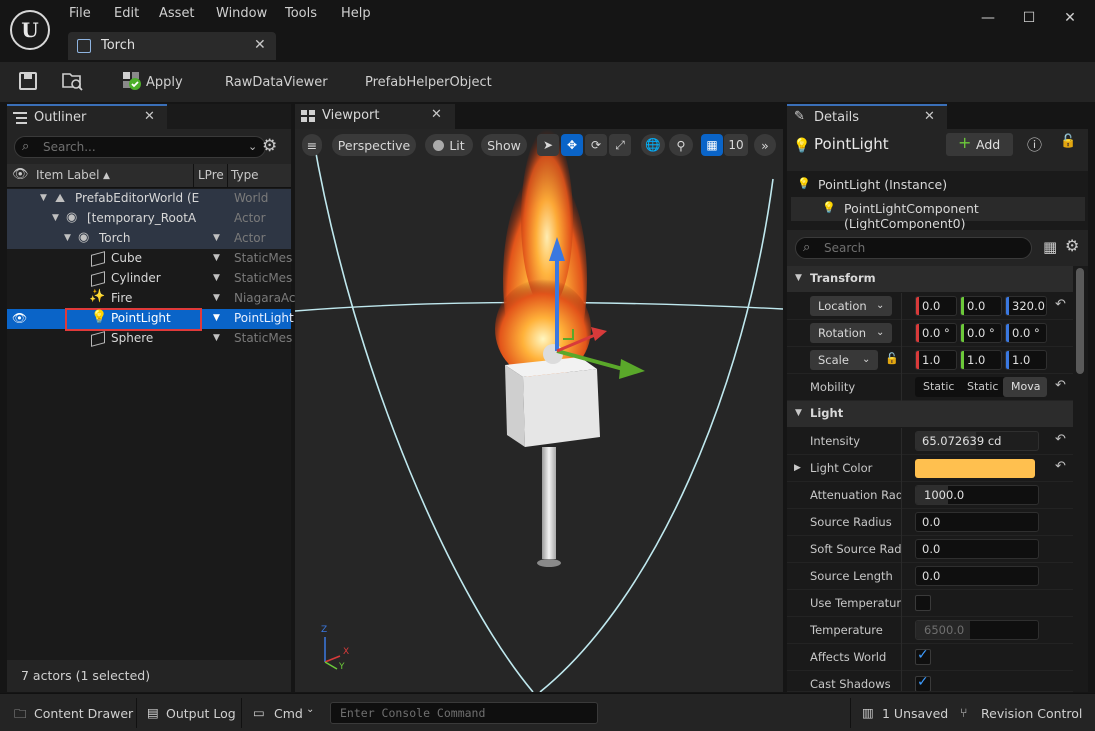 This screenshot has height=731, width=1095. Describe the element at coordinates (149, 199) in the screenshot. I see `tree-row-prefab-editor-world: ▼ ⛰ PrefabEditorWorld (E World` at that location.